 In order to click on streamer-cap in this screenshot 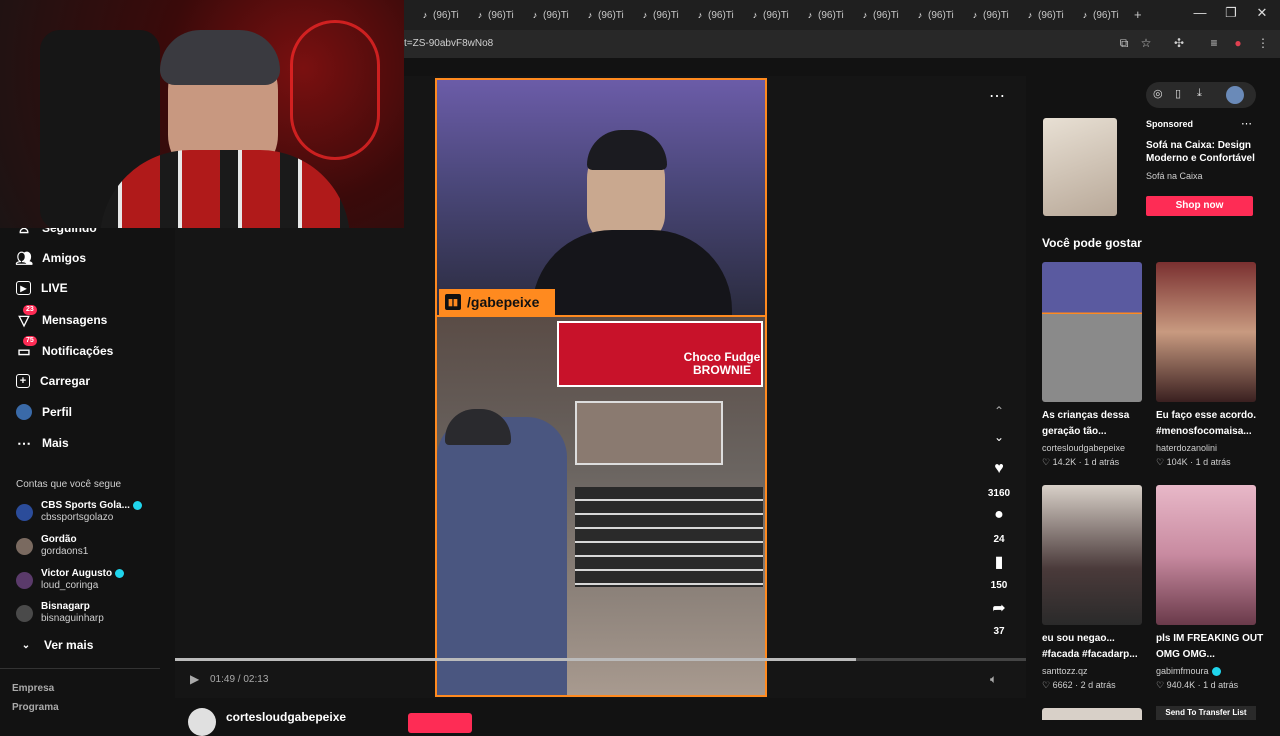, I will do `click(627, 150)`.